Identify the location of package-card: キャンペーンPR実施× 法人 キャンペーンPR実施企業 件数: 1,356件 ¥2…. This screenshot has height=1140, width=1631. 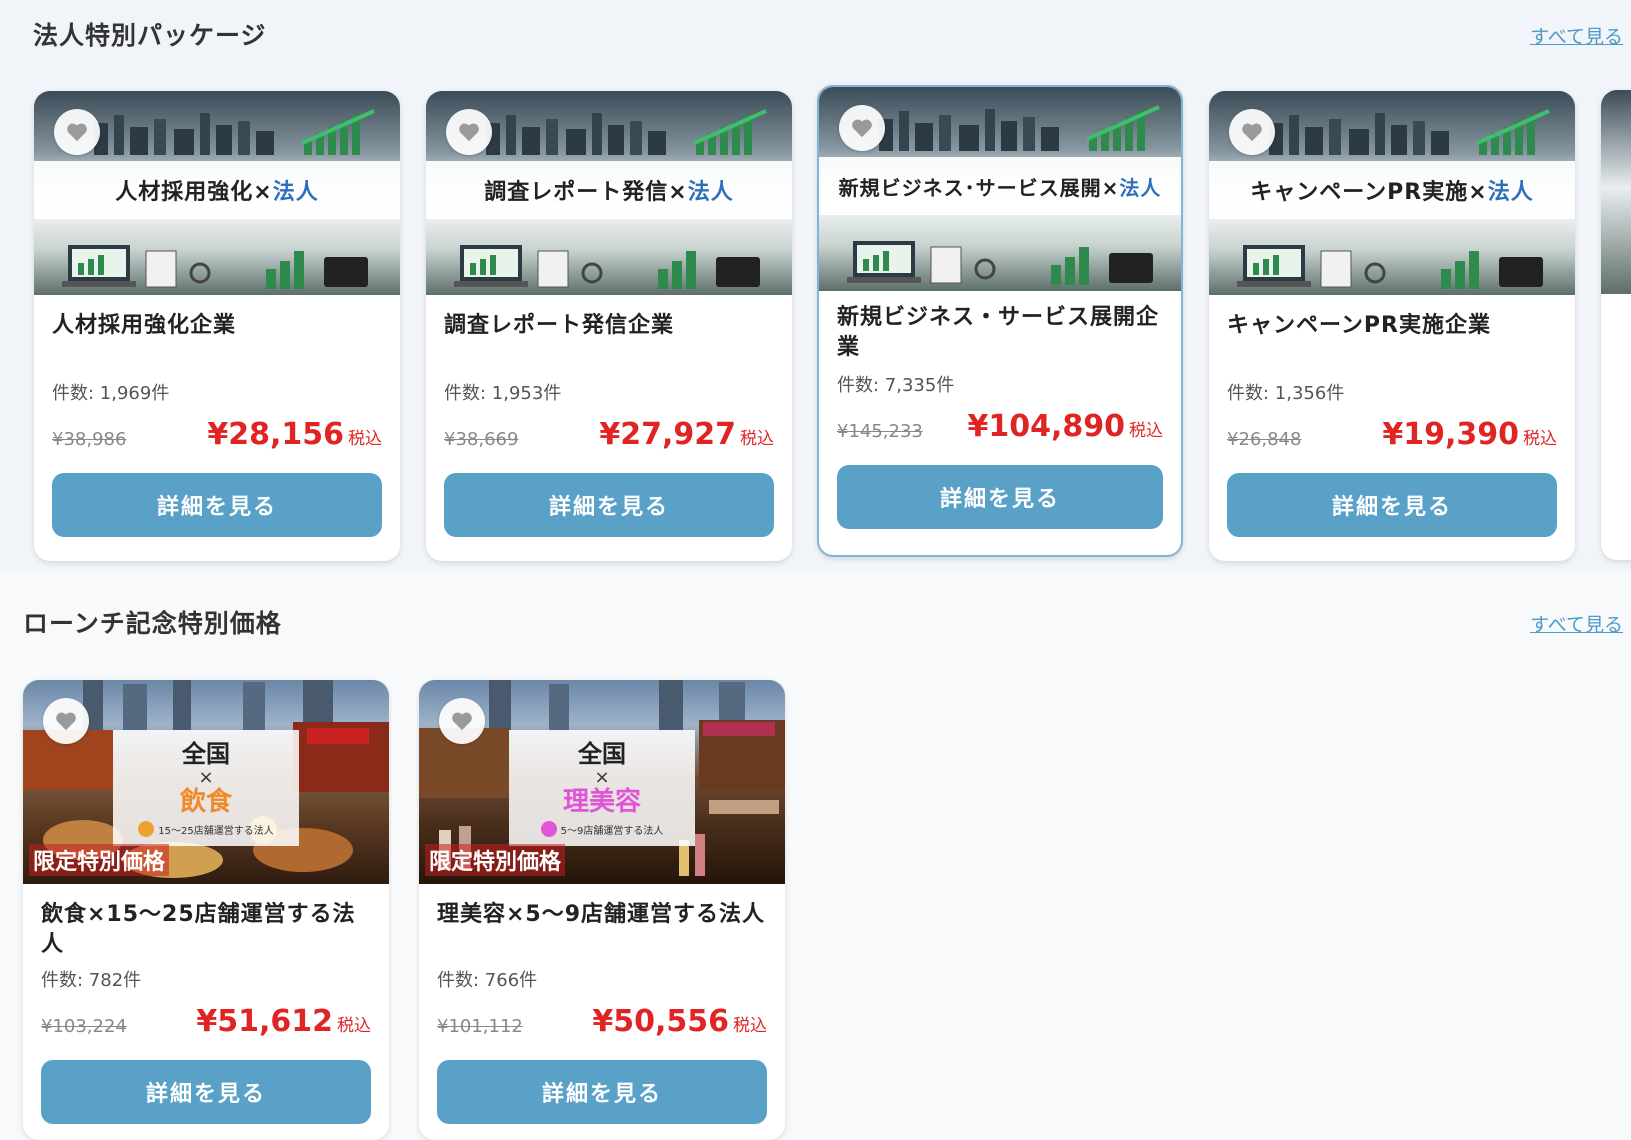
(1392, 326).